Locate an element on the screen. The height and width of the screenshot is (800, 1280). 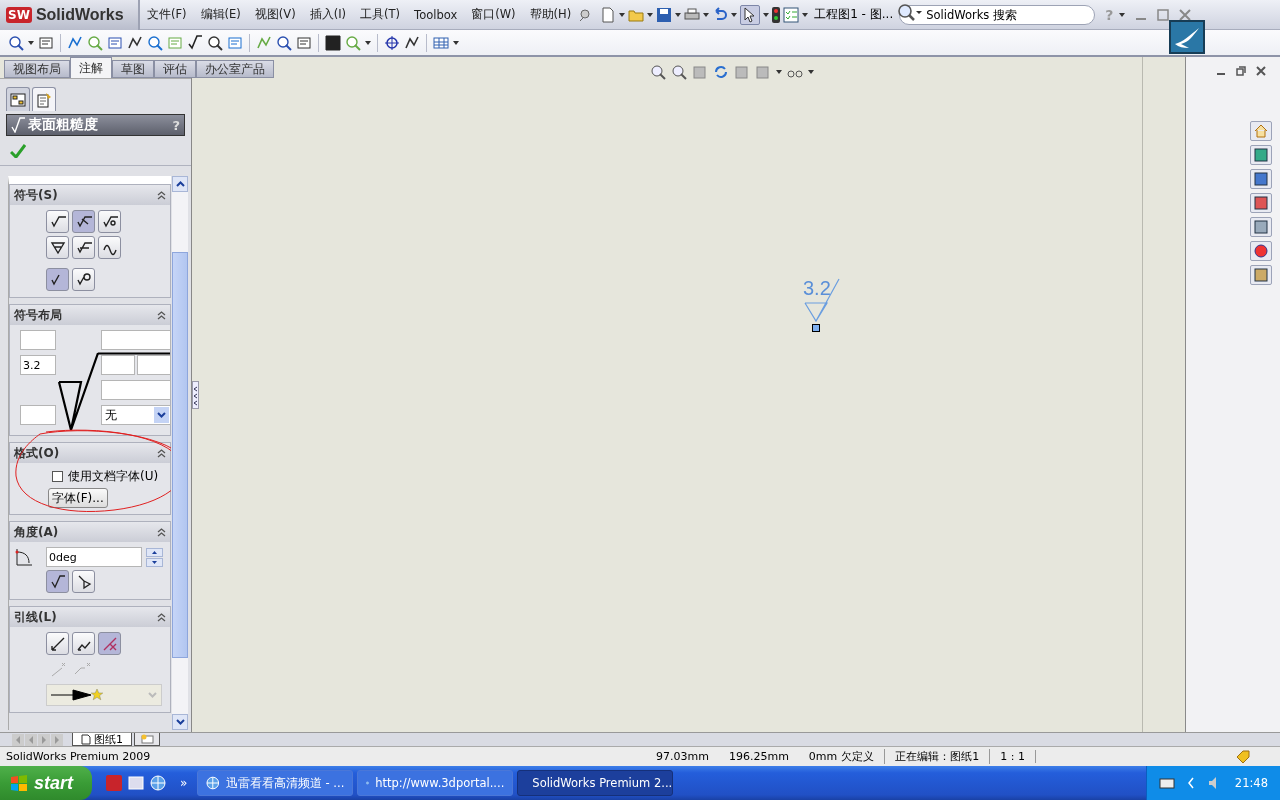
search-field: SolidWorks 搜索 is located at coordinates (997, 14).